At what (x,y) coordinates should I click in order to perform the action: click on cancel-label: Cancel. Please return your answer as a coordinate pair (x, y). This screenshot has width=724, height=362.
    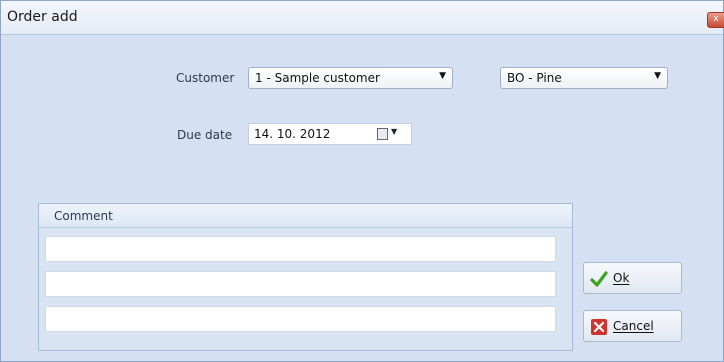
    Looking at the image, I should click on (633, 326).